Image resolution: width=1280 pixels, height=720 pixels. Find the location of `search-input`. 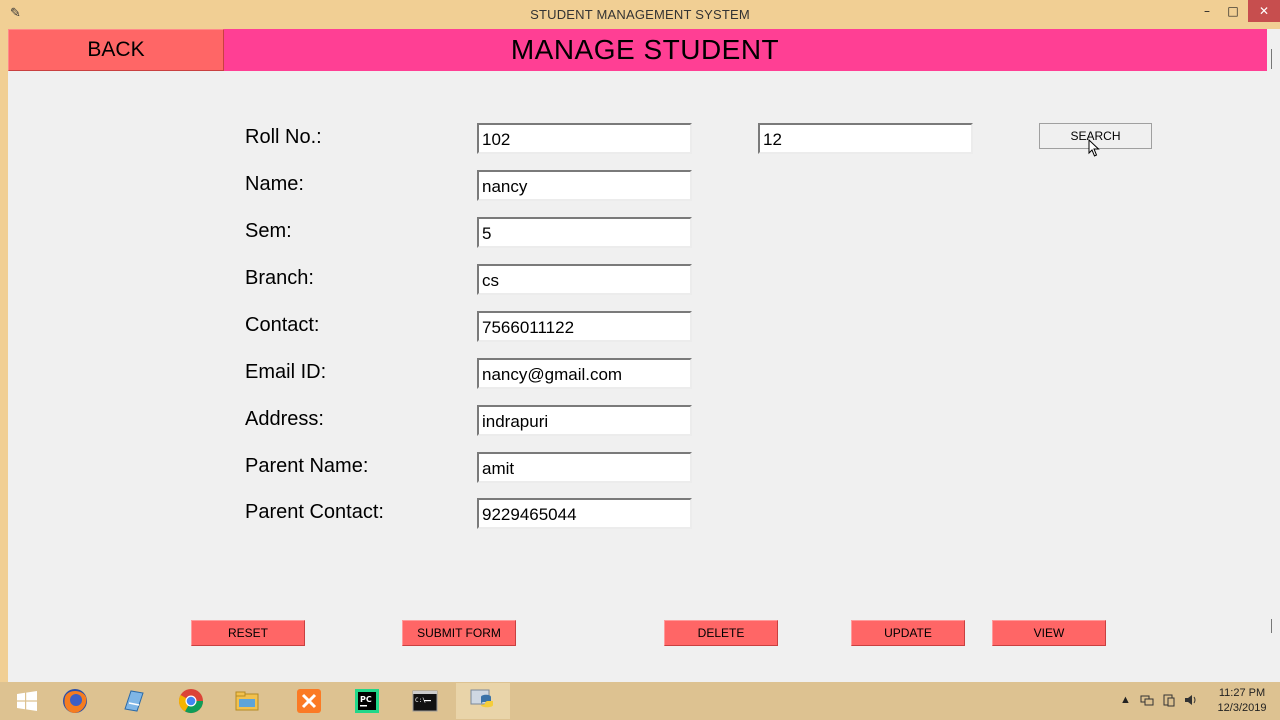

search-input is located at coordinates (865, 138).